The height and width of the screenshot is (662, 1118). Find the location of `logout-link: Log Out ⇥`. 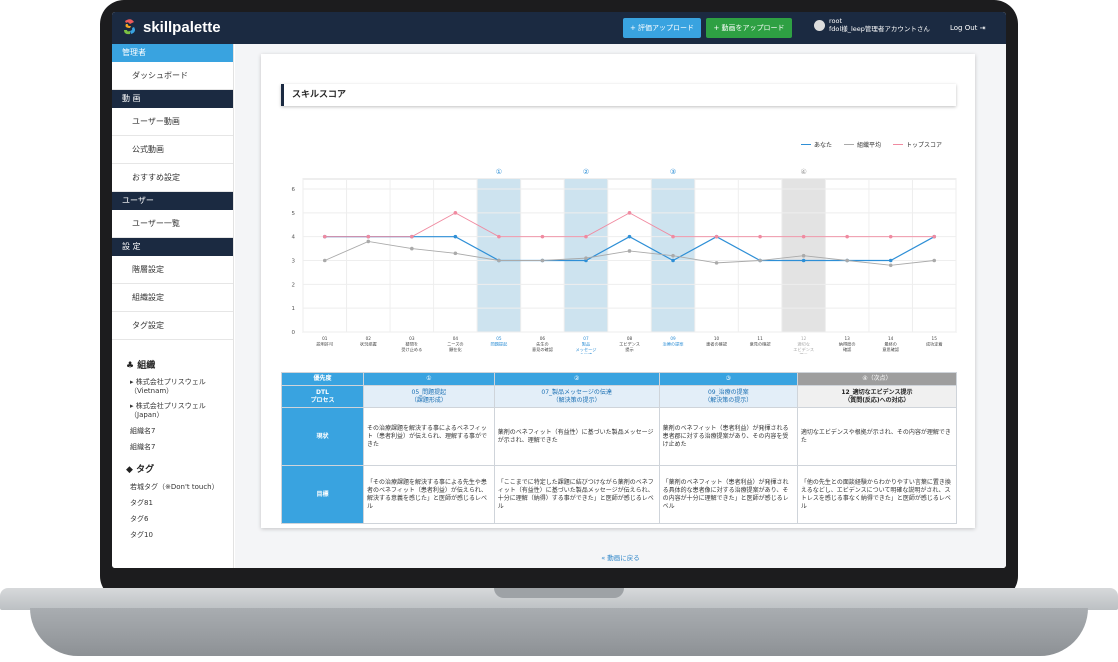

logout-link: Log Out ⇥ is located at coordinates (968, 28).